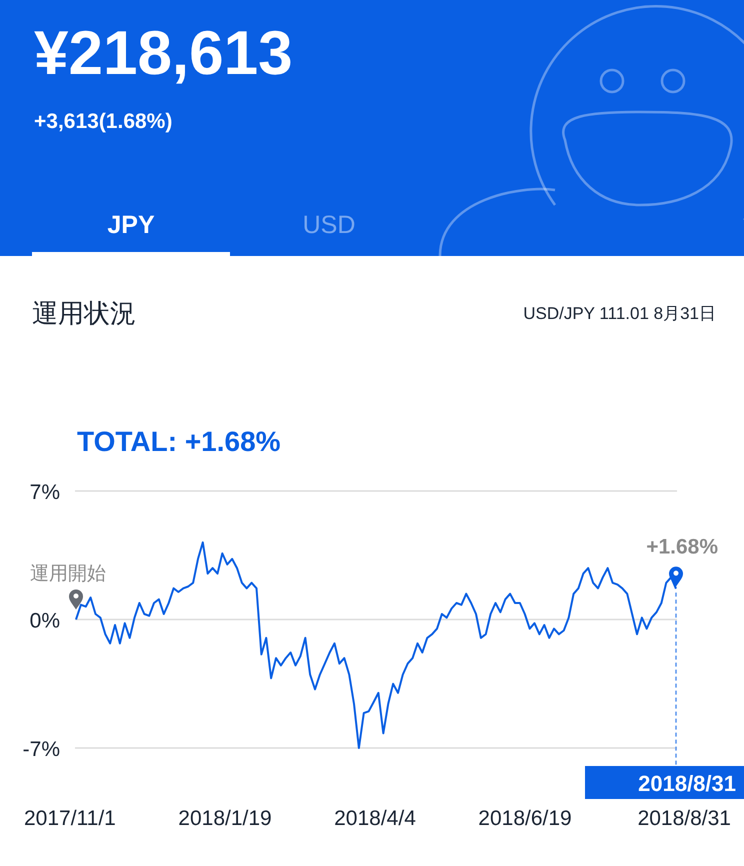 This screenshot has height=866, width=744. I want to click on x-axis-label: 2018/1/19, so click(225, 818).